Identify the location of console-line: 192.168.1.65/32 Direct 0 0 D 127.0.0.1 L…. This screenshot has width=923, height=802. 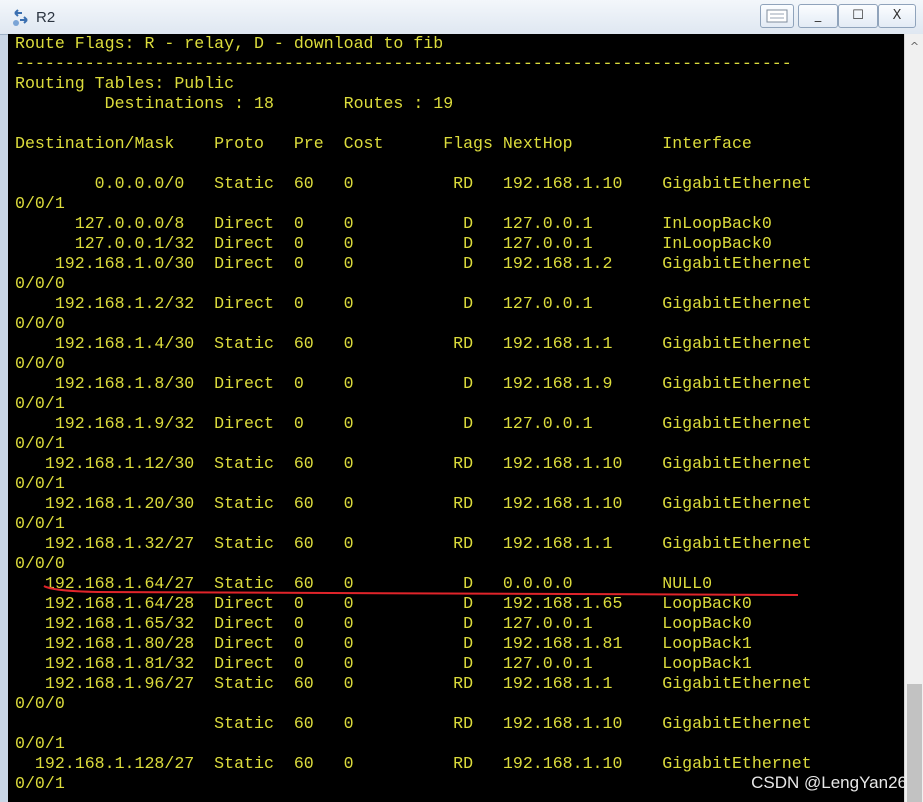
(383, 623).